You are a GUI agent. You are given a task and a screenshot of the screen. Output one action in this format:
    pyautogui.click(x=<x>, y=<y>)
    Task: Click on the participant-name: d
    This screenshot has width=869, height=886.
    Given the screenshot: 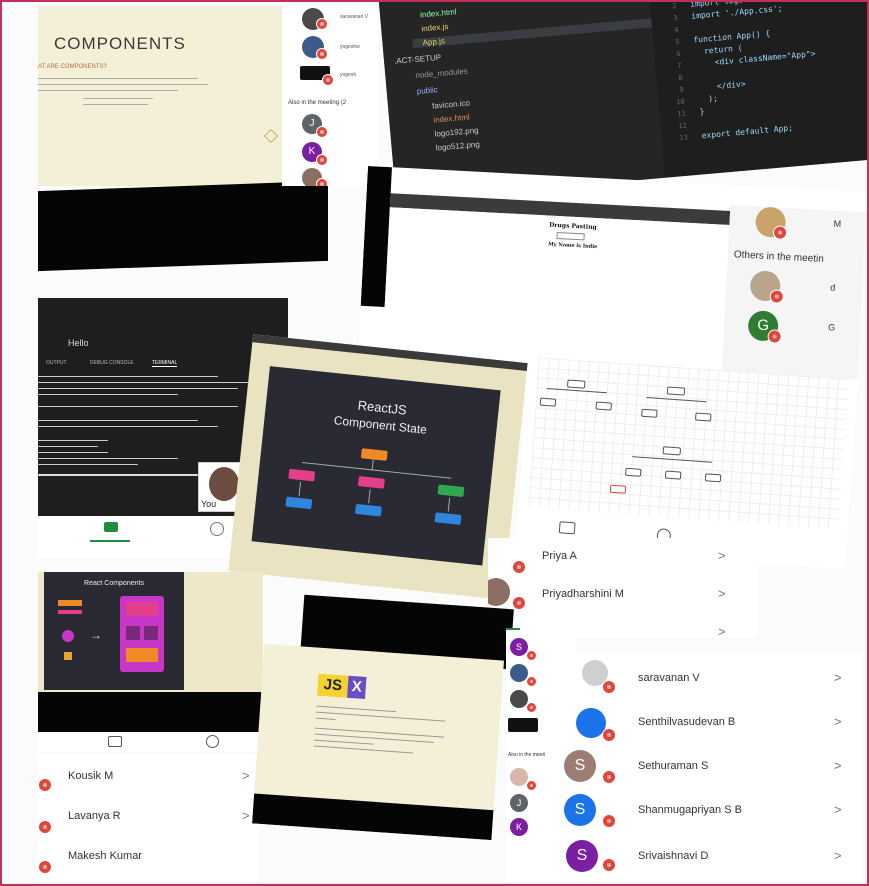 What is the action you would take?
    pyautogui.click(x=833, y=287)
    